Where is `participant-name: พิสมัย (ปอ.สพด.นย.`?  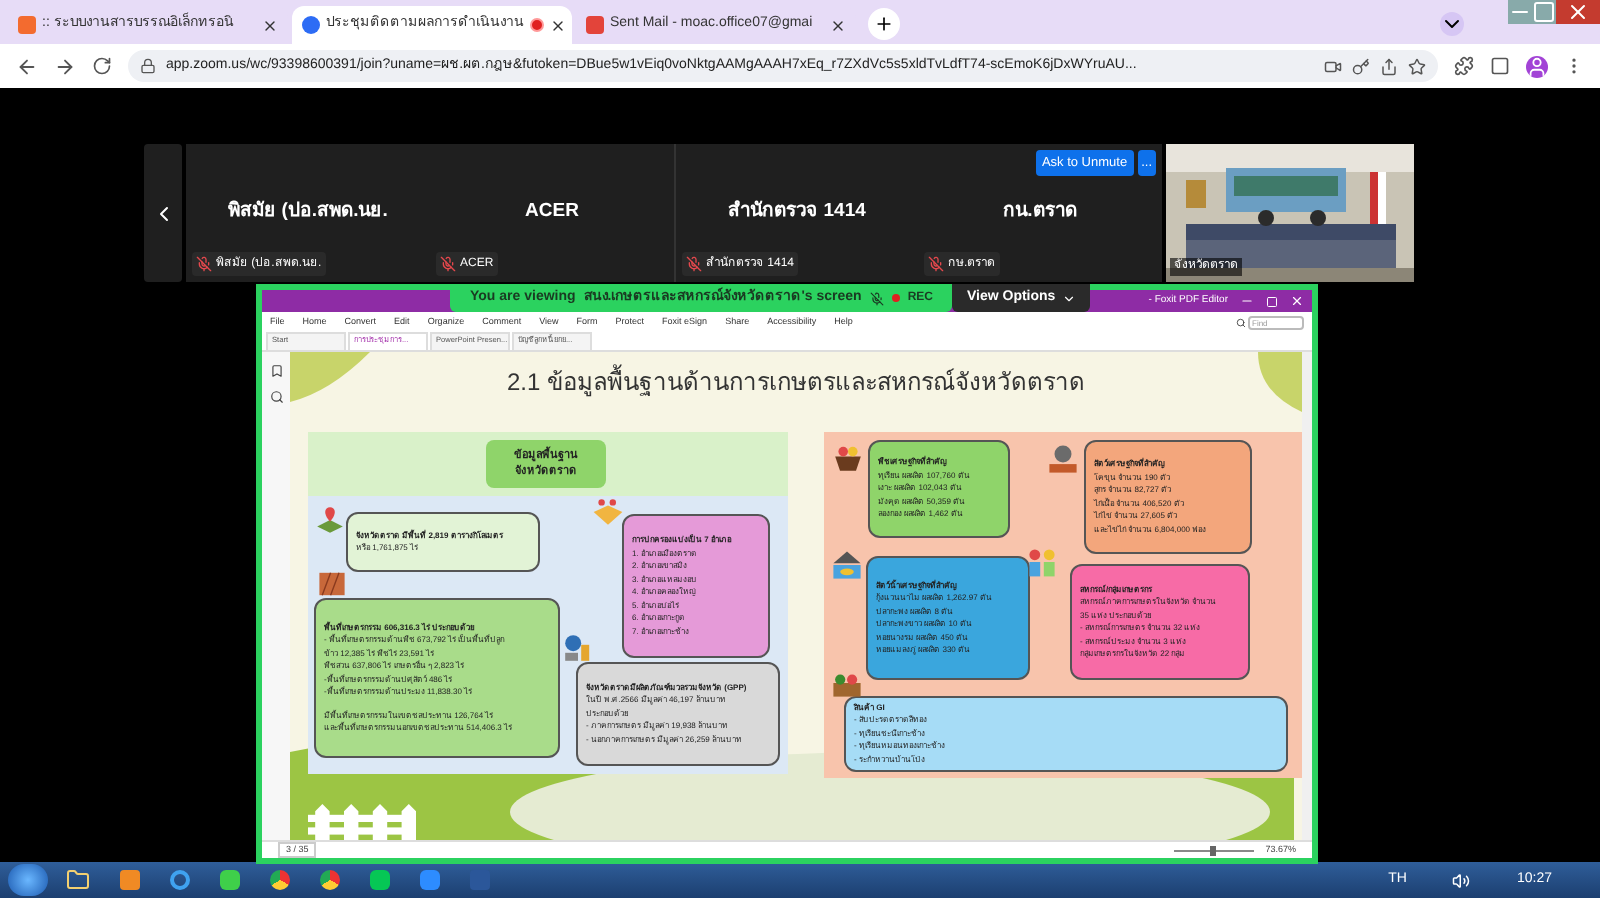
participant-name: พิสมัย (ปอ.สพด.นย. is located at coordinates (308, 212).